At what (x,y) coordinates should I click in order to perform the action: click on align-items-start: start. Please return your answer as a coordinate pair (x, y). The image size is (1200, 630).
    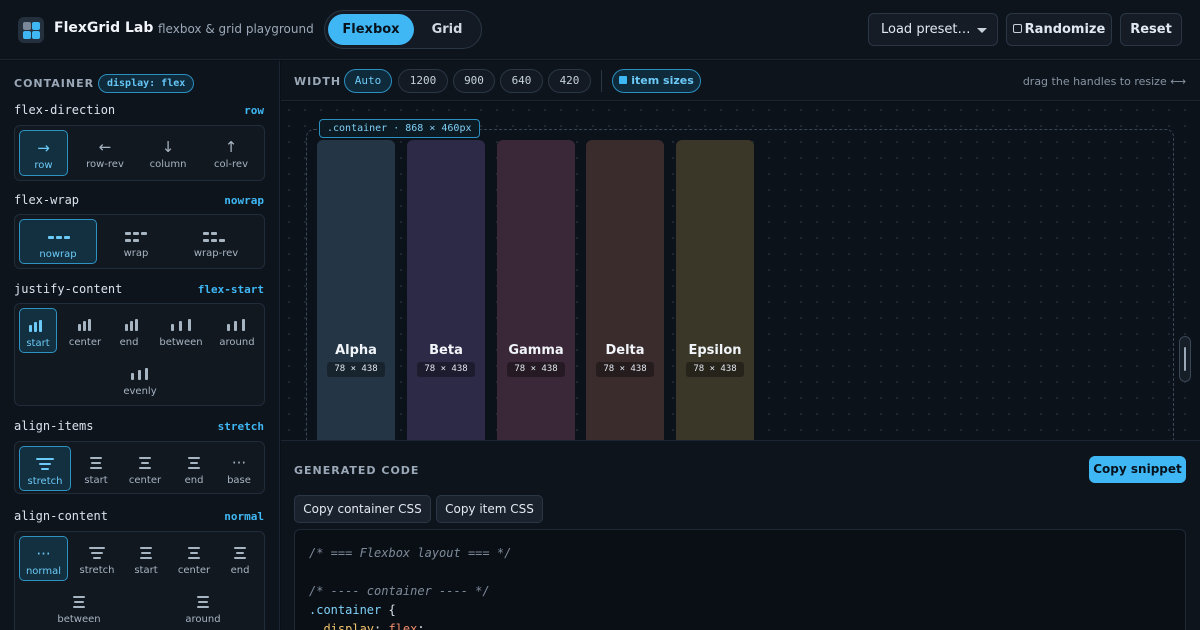
    Looking at the image, I should click on (96, 468).